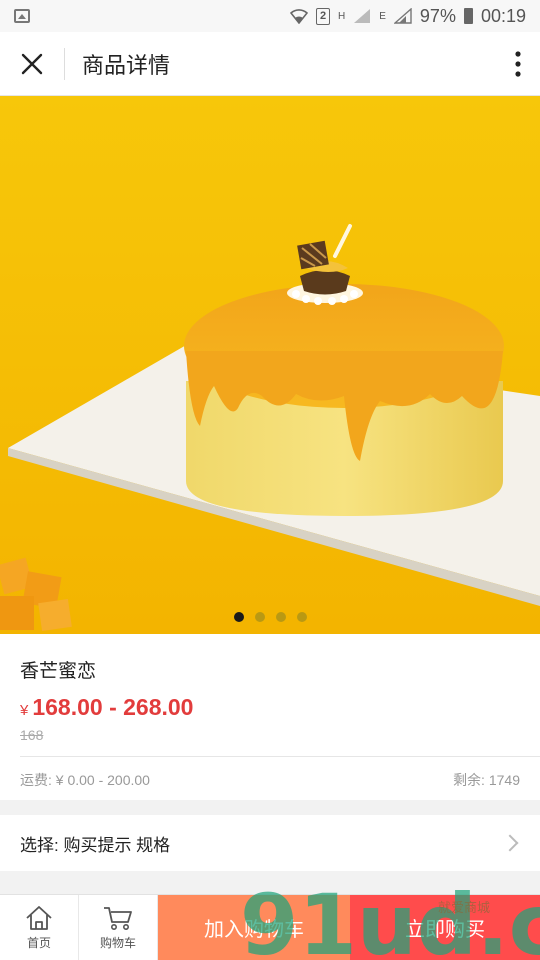  I want to click on home-tab: 首页, so click(39, 927).